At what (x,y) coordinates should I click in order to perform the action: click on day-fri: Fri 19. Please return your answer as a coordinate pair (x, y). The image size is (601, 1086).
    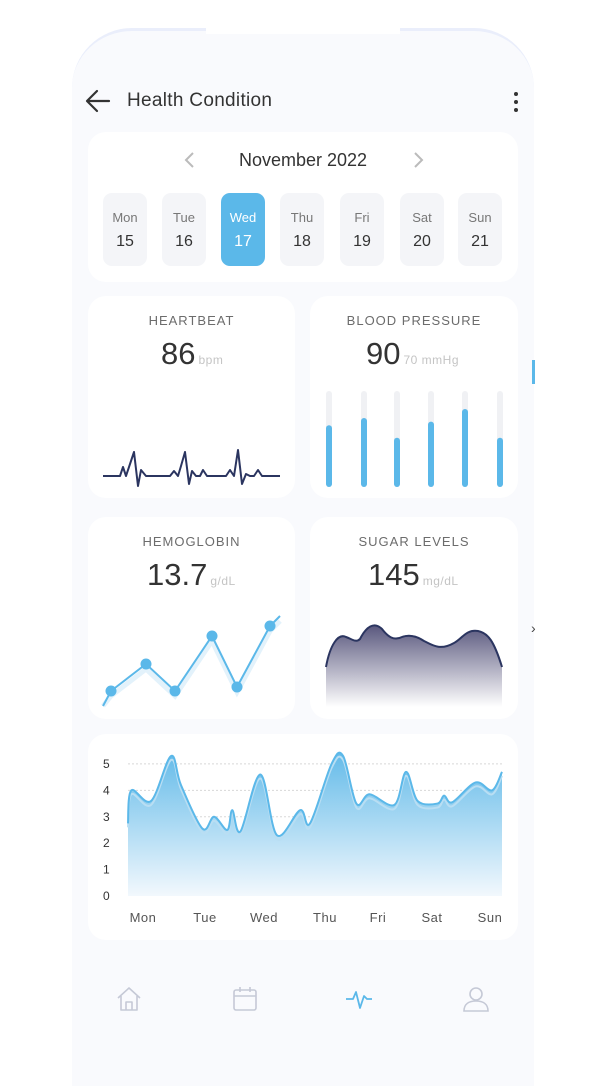
    Looking at the image, I should click on (362, 229).